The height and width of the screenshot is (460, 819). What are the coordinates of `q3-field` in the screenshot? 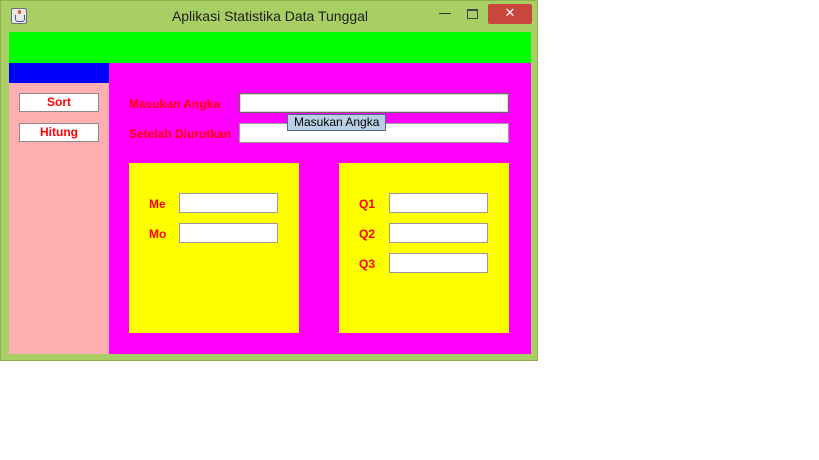 It's located at (438, 263).